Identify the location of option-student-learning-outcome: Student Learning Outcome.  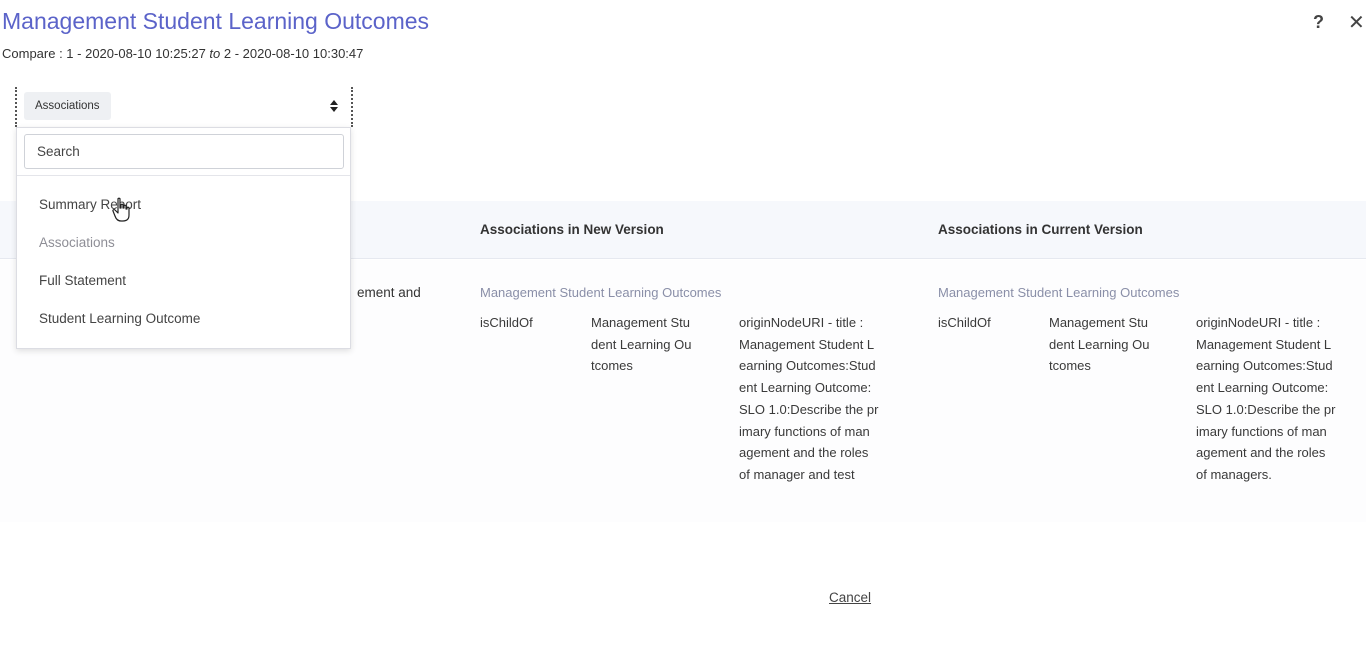
(119, 318).